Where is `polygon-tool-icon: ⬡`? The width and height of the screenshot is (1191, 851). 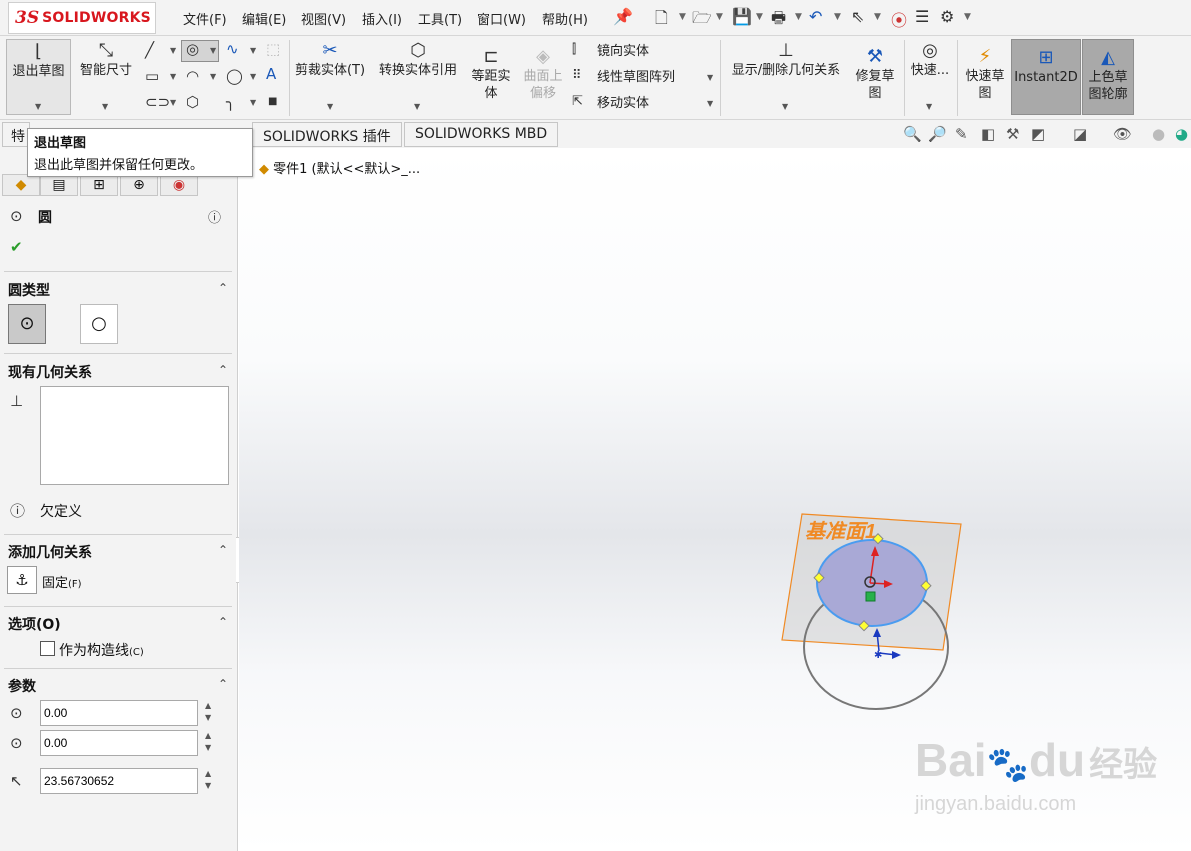
polygon-tool-icon: ⬡ is located at coordinates (192, 102).